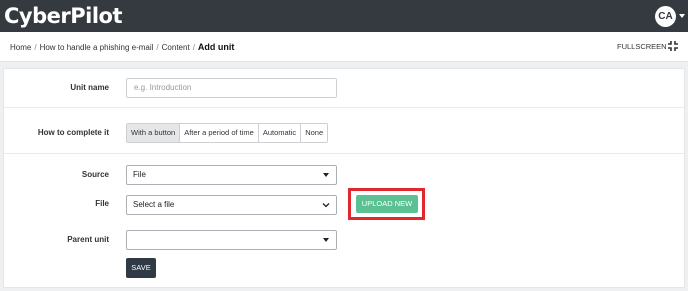 The width and height of the screenshot is (688, 291). What do you see at coordinates (314, 133) in the screenshot?
I see `completion-option-none: None` at bounding box center [314, 133].